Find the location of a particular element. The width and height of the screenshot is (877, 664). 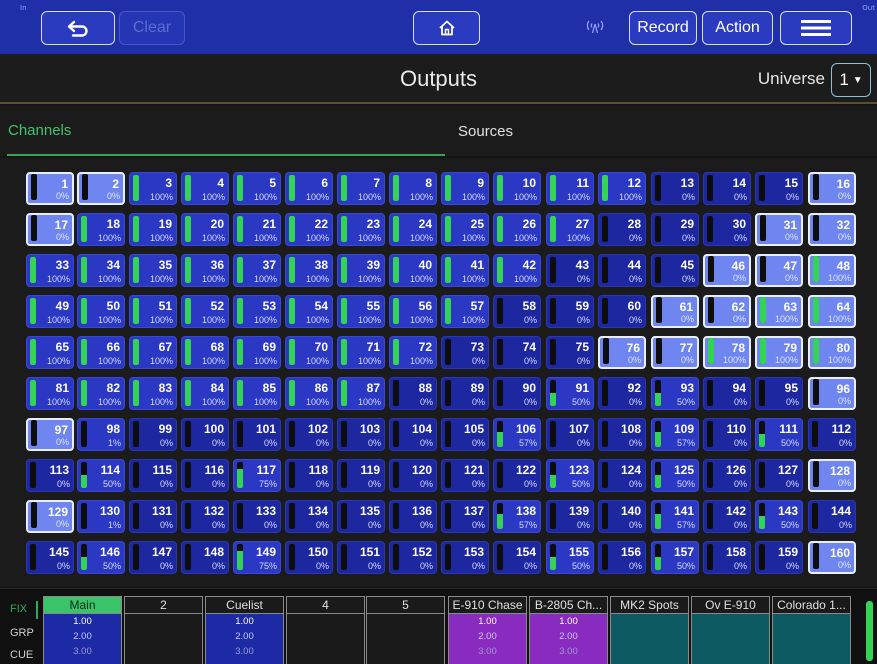

channel-cell: 1 0% is located at coordinates (50, 188).